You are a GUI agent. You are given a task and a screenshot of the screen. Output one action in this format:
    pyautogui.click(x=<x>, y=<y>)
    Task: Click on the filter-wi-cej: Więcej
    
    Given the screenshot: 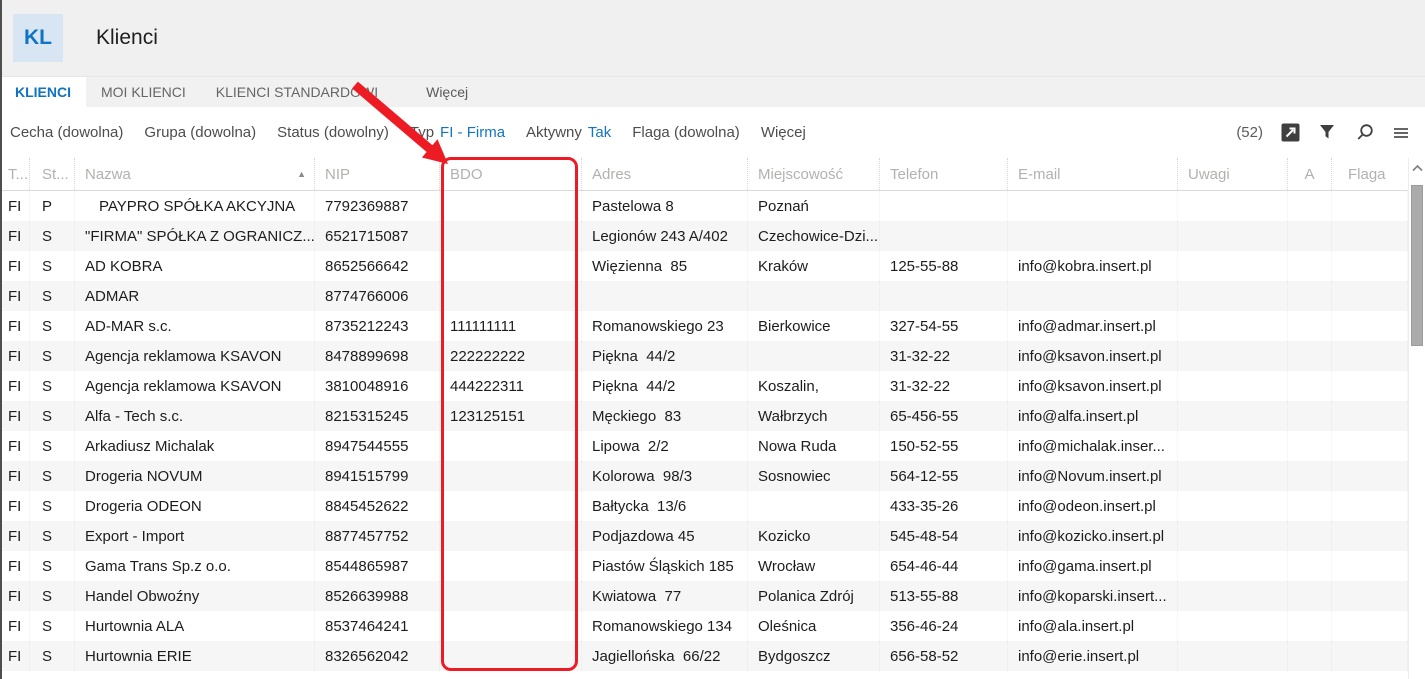 What is the action you would take?
    pyautogui.click(x=783, y=132)
    